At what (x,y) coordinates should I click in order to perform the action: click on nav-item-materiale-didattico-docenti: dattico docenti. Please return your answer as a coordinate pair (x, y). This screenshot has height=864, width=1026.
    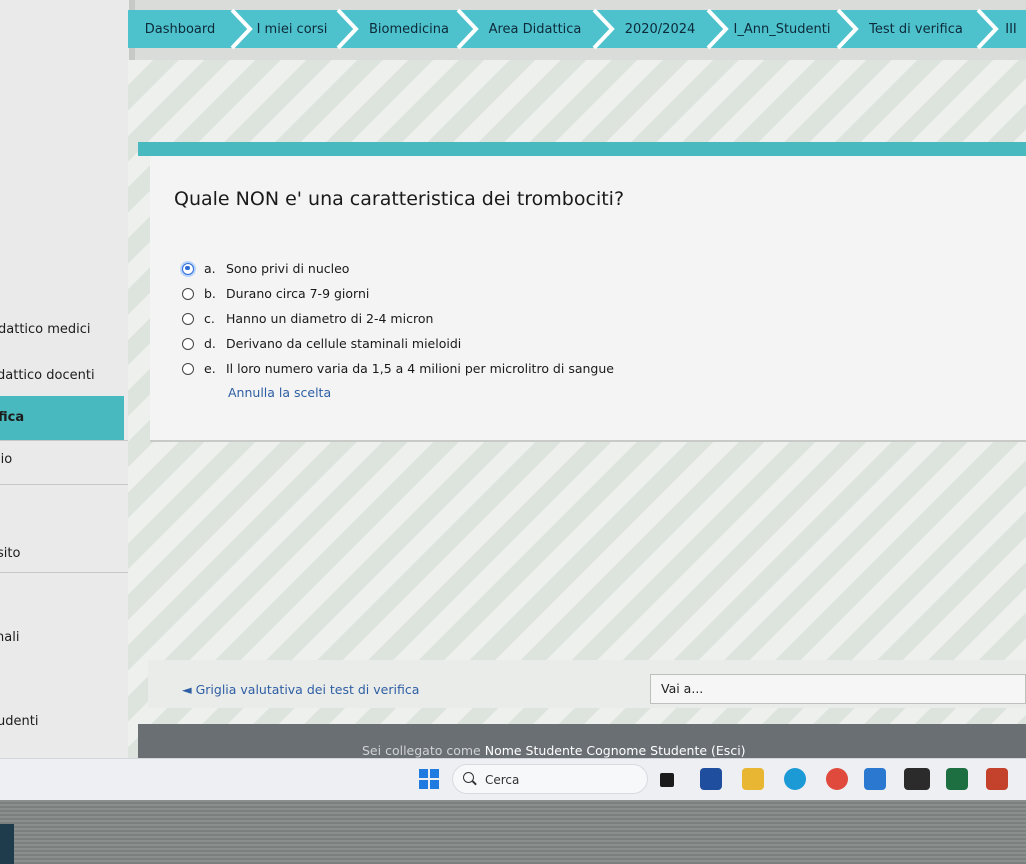
    Looking at the image, I should click on (47, 375).